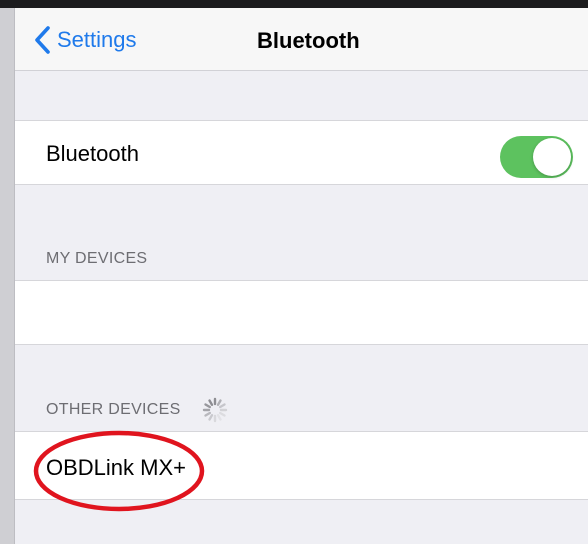  What do you see at coordinates (92, 153) in the screenshot?
I see `bluetooth-label: Bluetooth` at bounding box center [92, 153].